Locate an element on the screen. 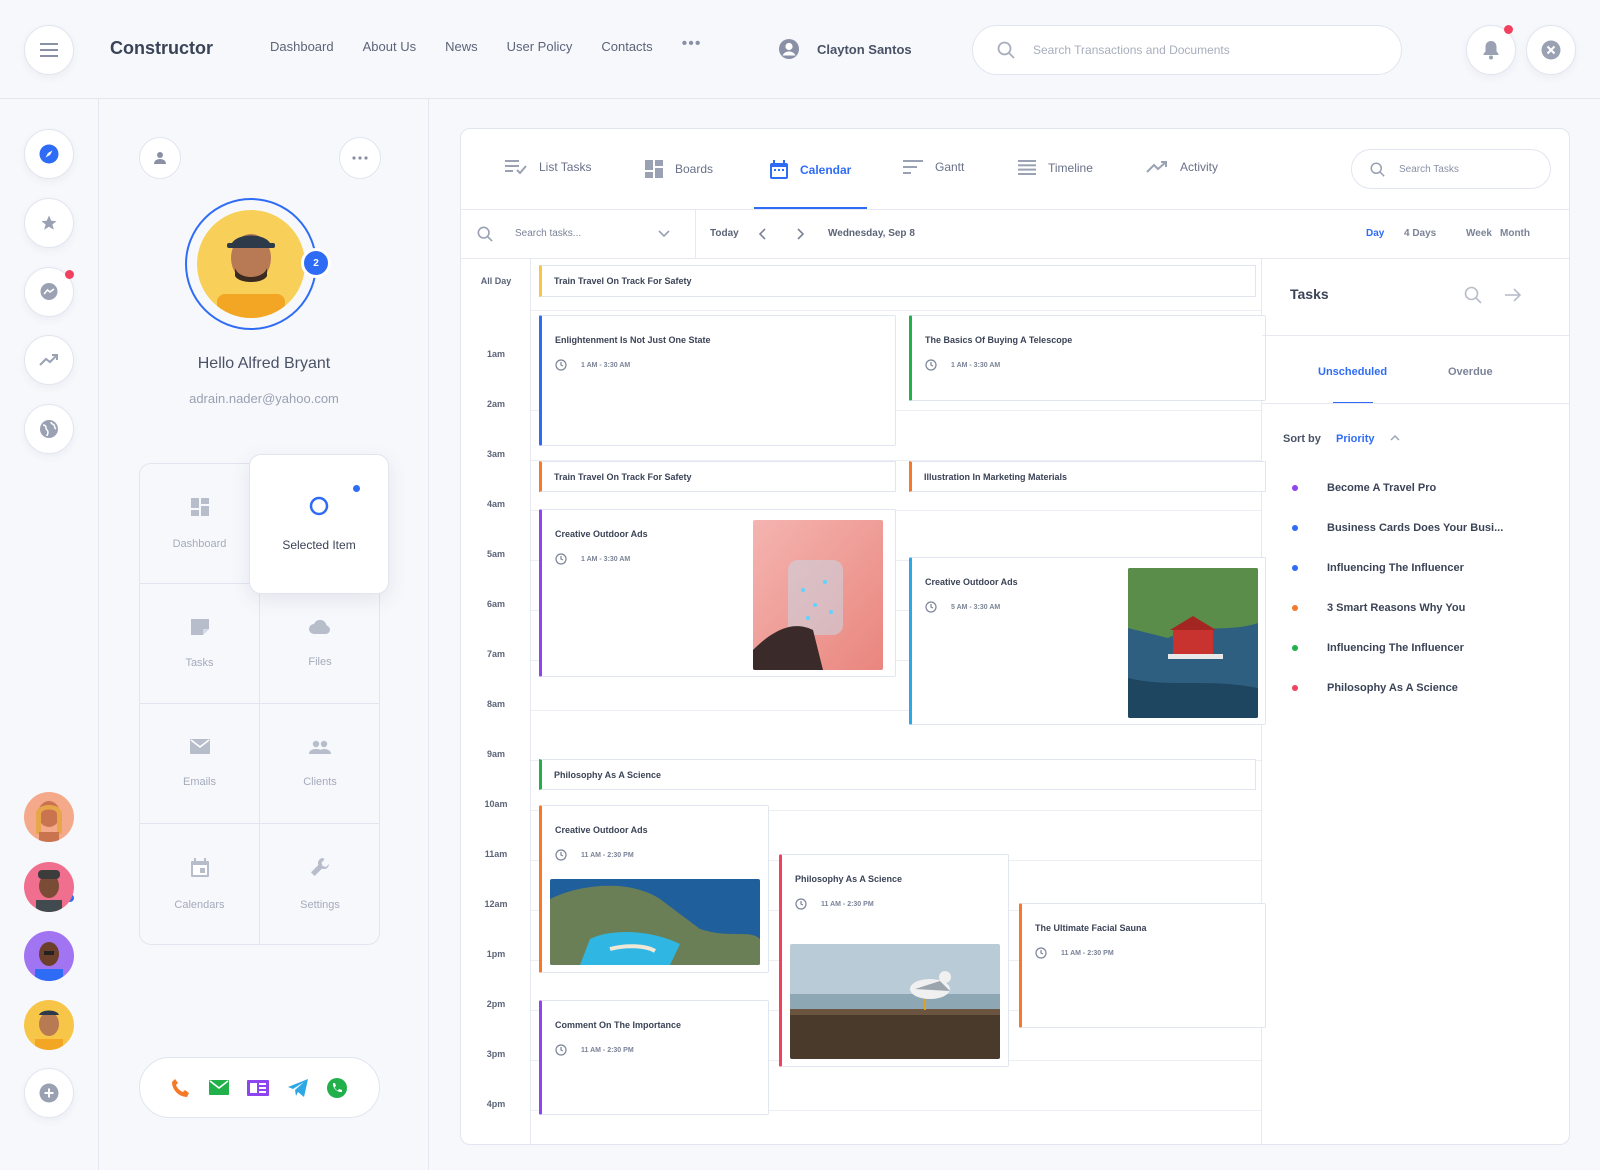 The image size is (1600, 1170). chevron-right-icon is located at coordinates (801, 234).